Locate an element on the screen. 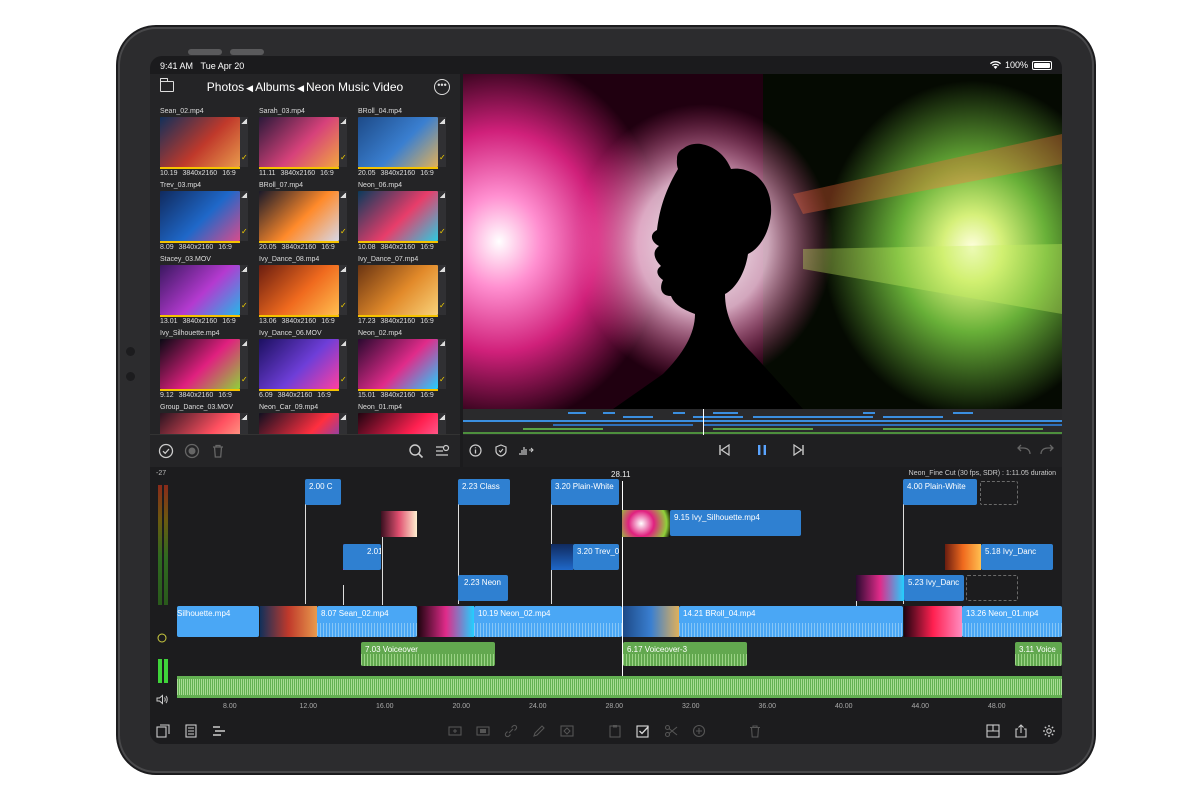 This screenshot has width=1200, height=800. add-circle-icon is located at coordinates (699, 731).